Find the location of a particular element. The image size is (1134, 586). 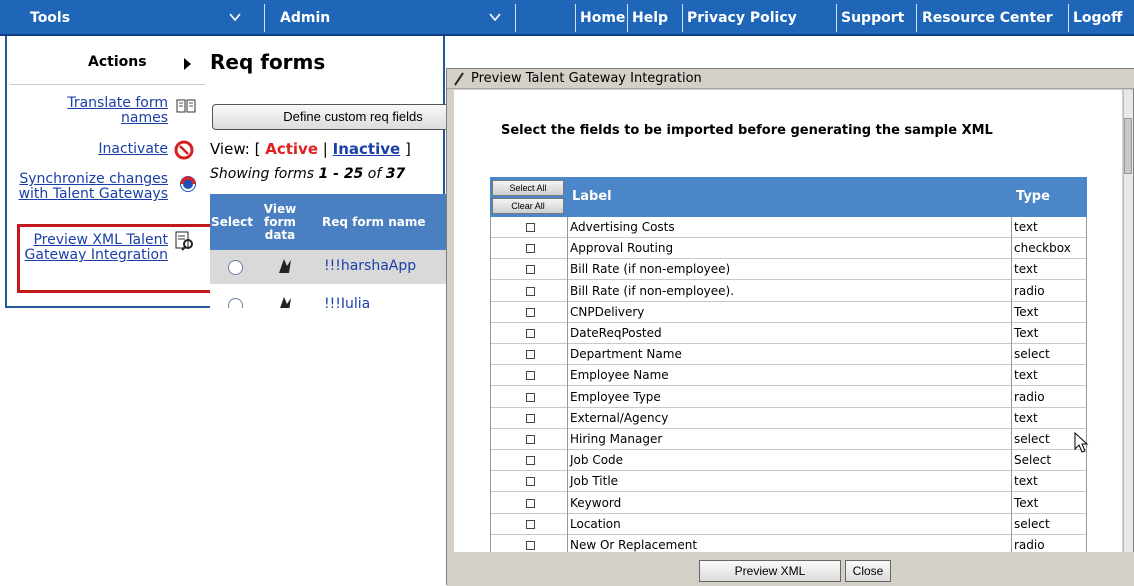

field-label: Employee Name is located at coordinates (619, 375).